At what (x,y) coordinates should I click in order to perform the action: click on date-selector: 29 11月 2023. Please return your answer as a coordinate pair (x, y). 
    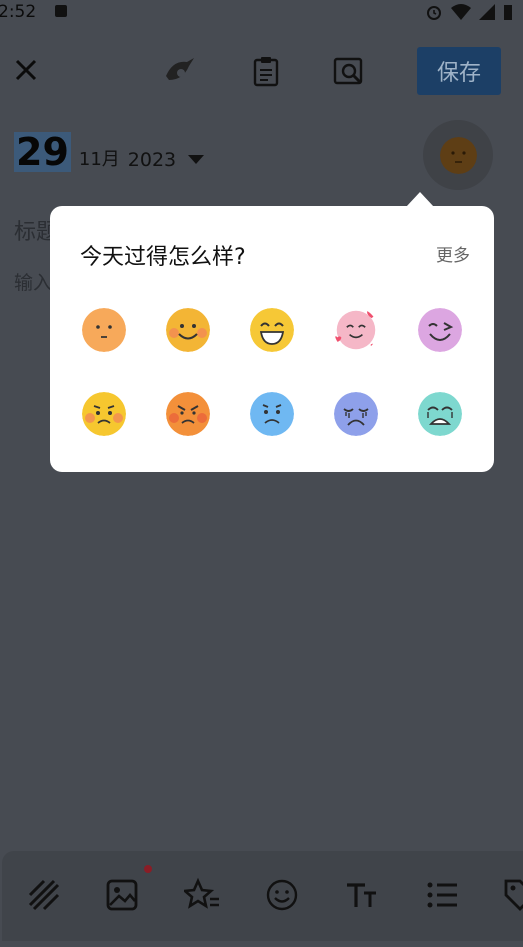
    Looking at the image, I should click on (109, 152).